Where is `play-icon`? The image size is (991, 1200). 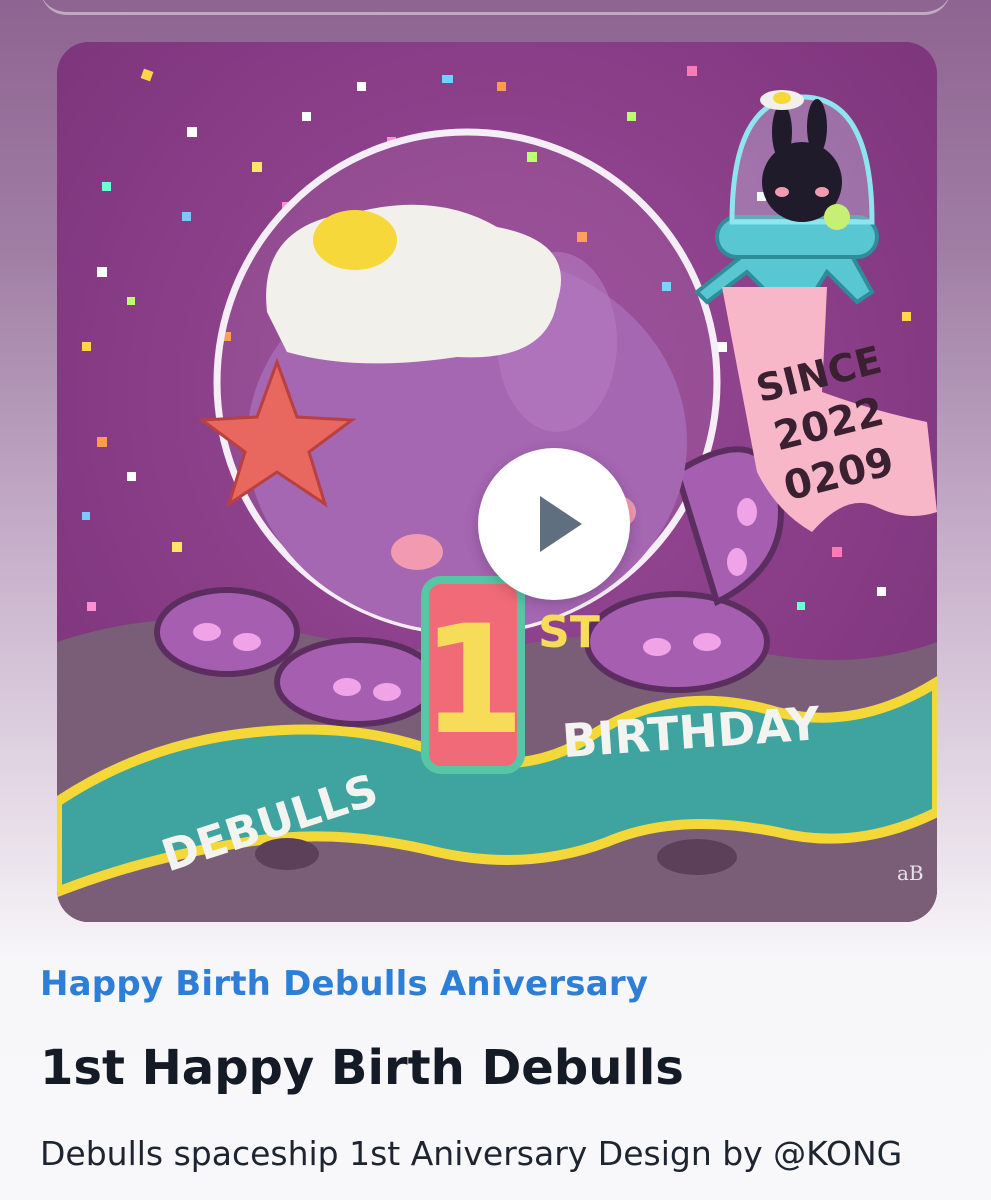
play-icon is located at coordinates (561, 524).